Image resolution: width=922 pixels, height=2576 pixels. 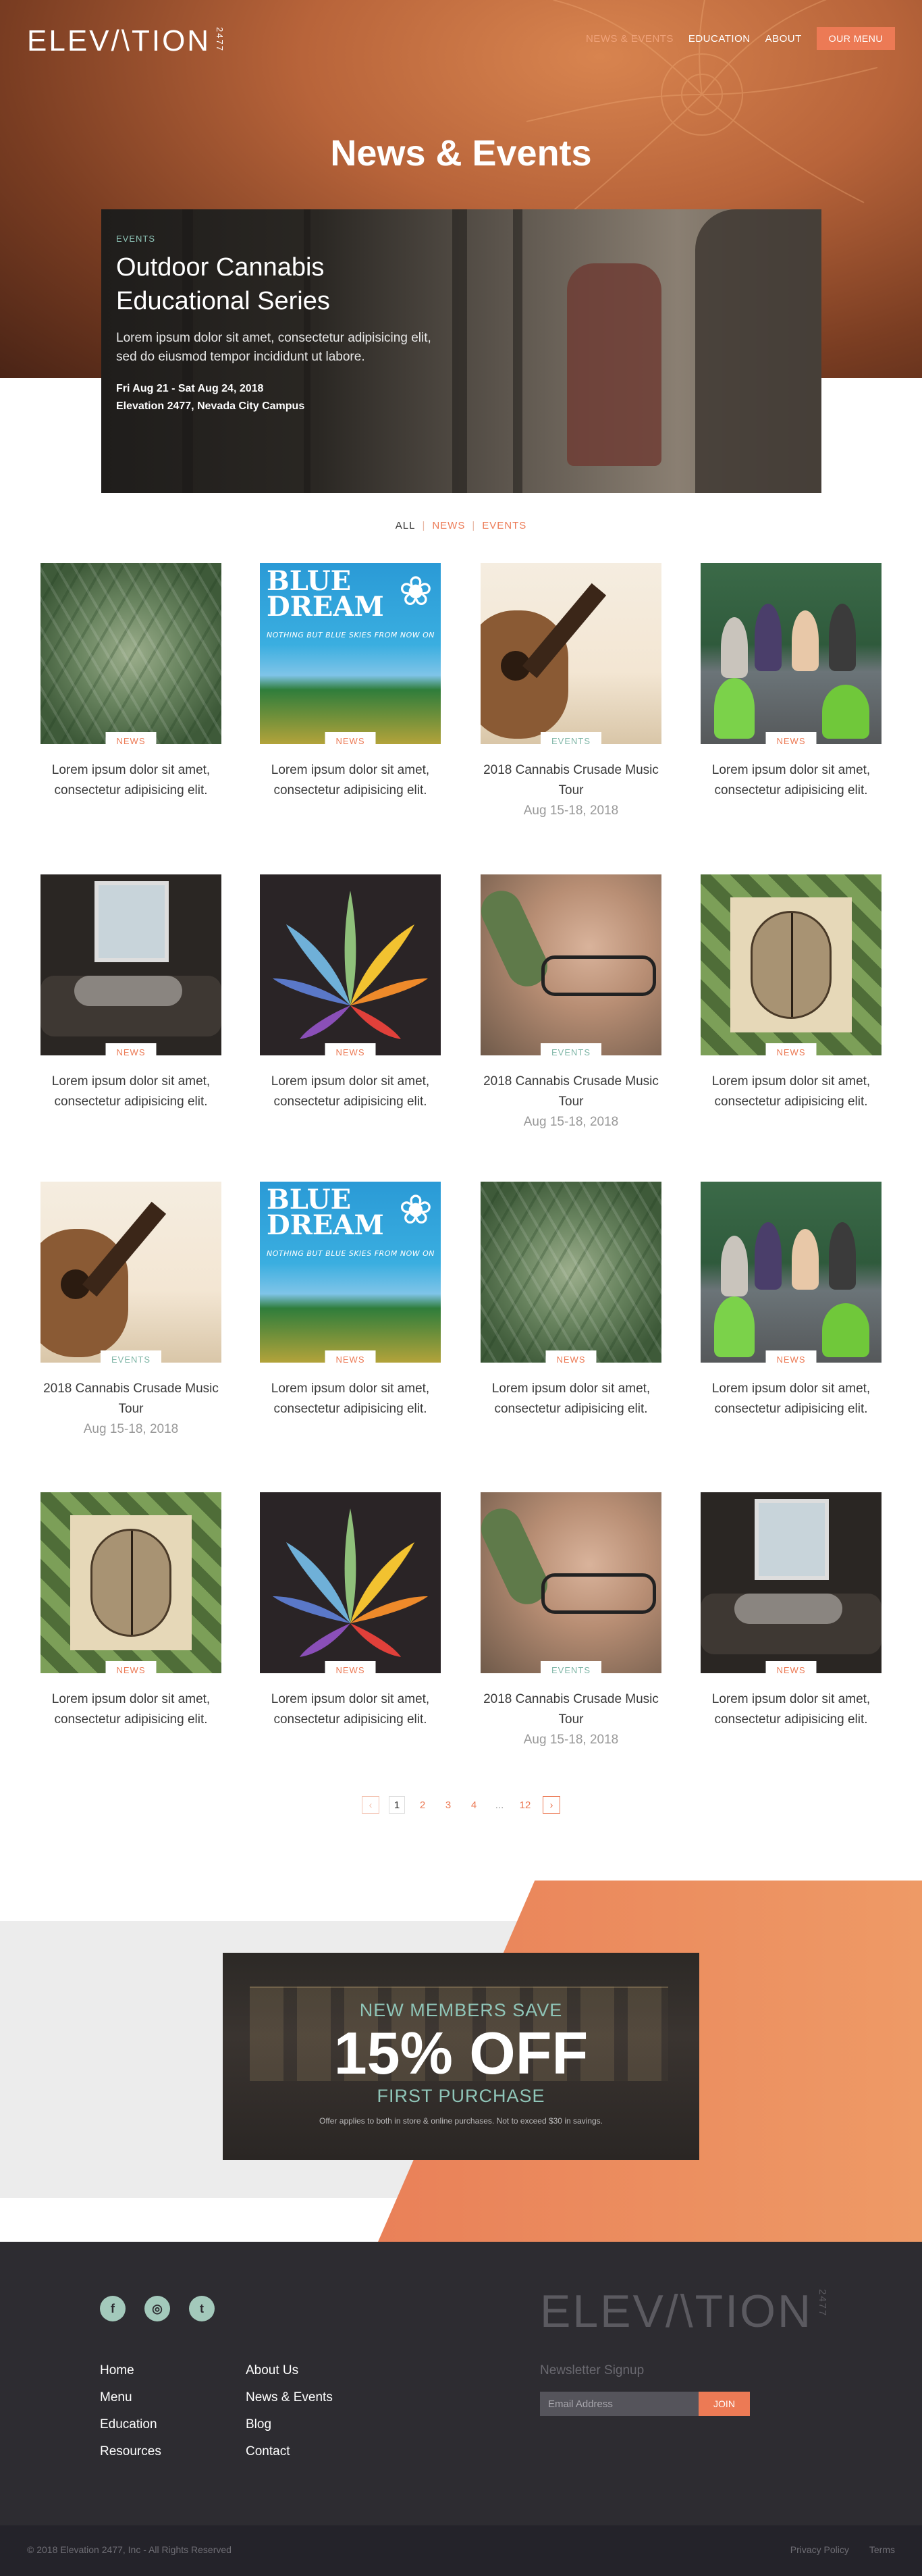 What do you see at coordinates (130, 2430) in the screenshot?
I see `footer-link-education: Education` at bounding box center [130, 2430].